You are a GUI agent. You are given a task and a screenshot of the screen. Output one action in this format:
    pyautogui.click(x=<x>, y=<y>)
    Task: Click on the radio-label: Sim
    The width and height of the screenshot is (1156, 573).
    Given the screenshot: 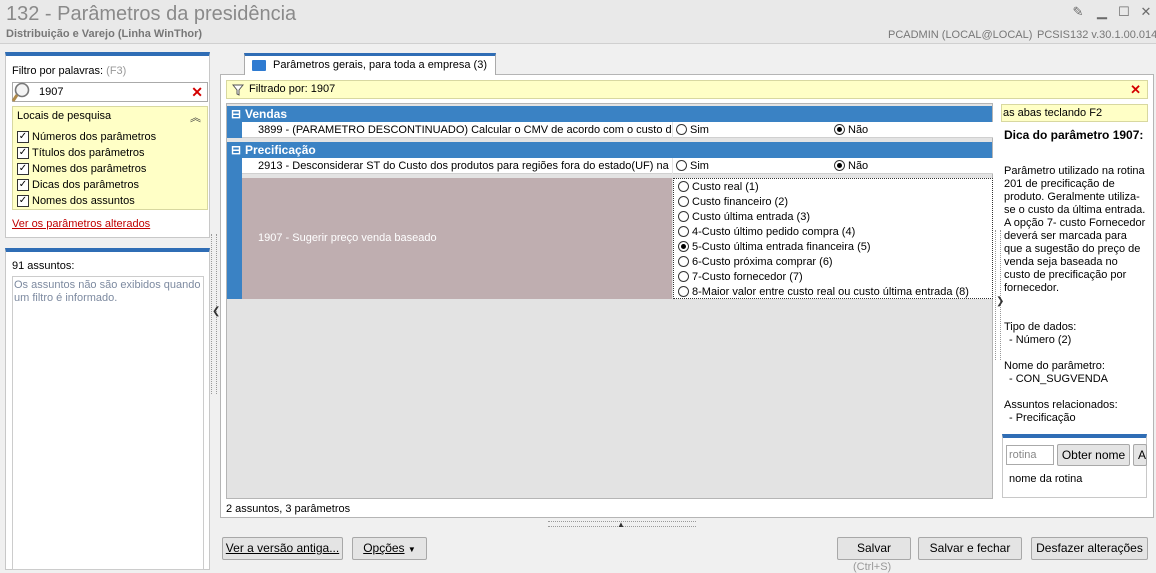 What is the action you would take?
    pyautogui.click(x=699, y=130)
    